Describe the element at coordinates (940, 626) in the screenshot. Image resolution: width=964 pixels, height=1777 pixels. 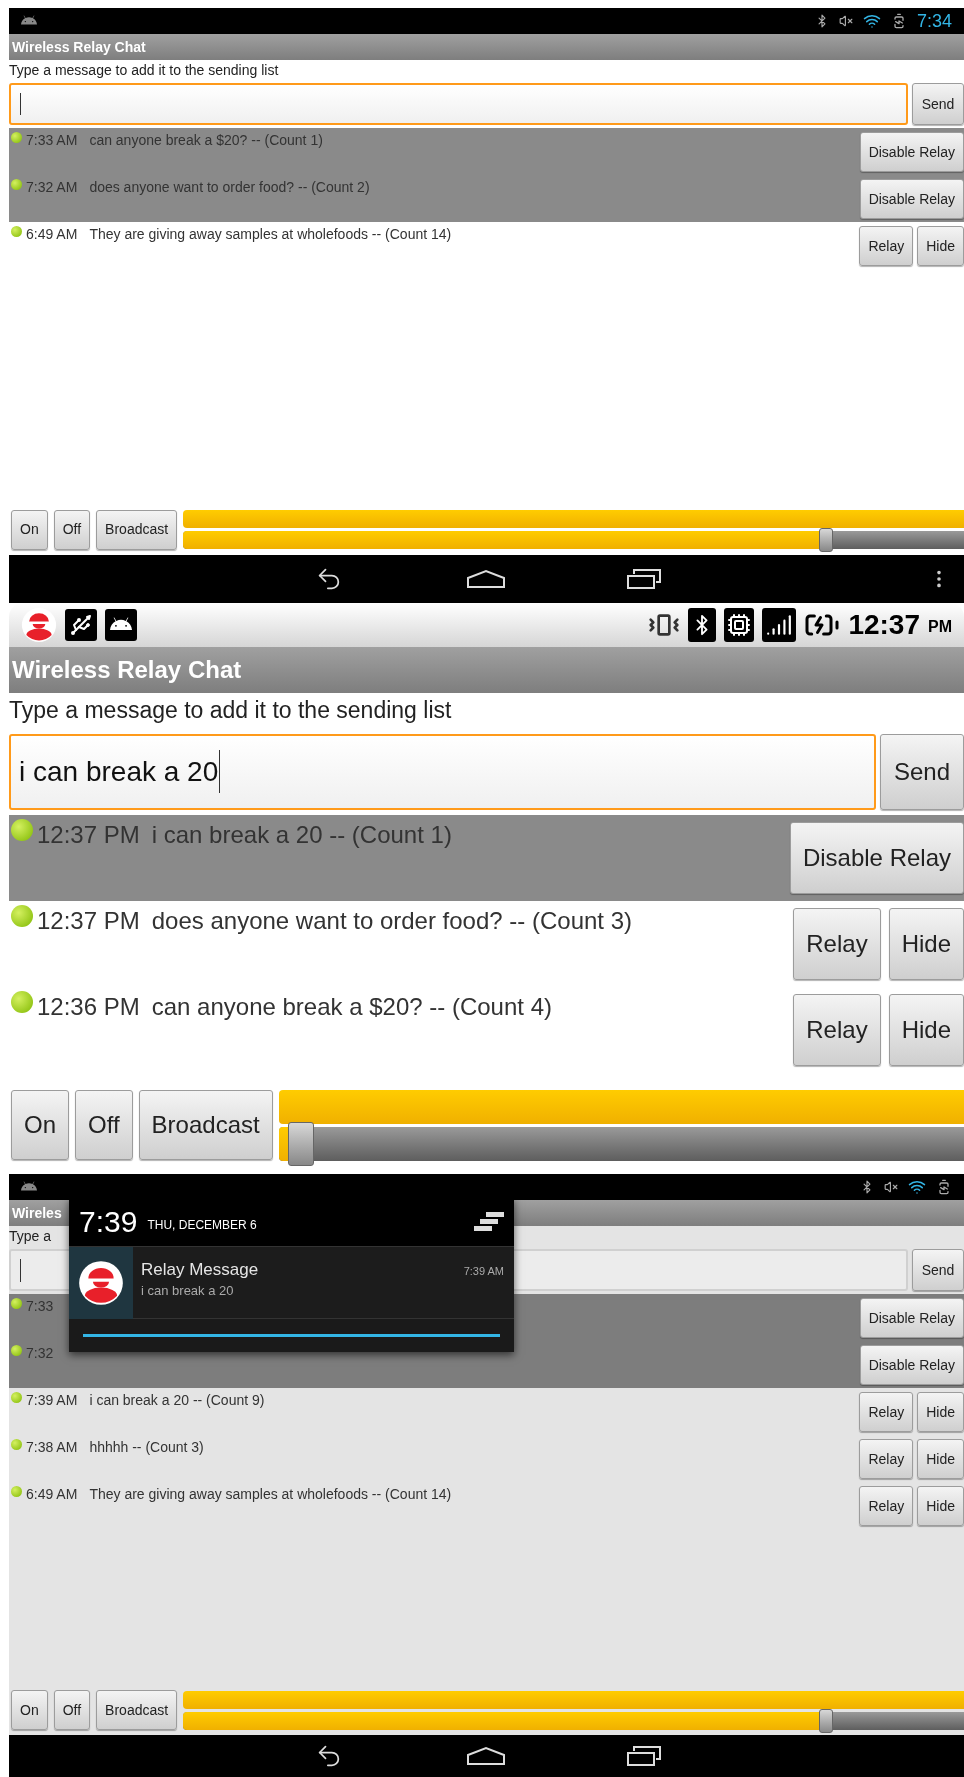
I see `clock-period: PM` at that location.